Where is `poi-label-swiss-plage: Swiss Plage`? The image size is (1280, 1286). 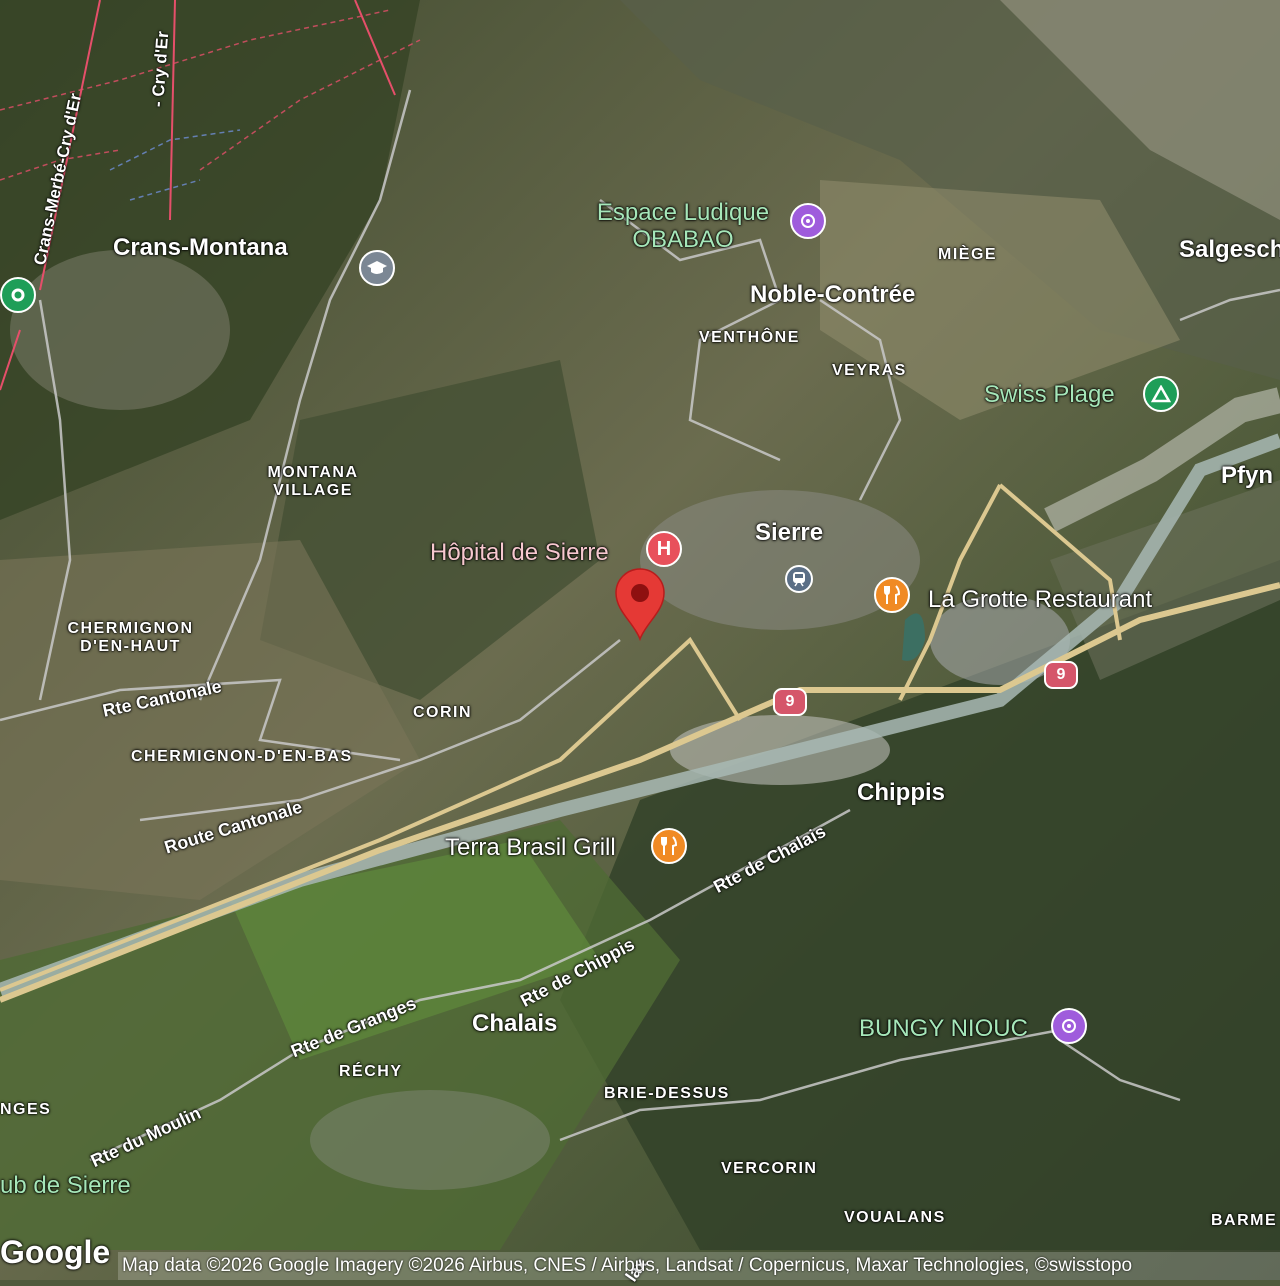 poi-label-swiss-plage: Swiss Plage is located at coordinates (1049, 395).